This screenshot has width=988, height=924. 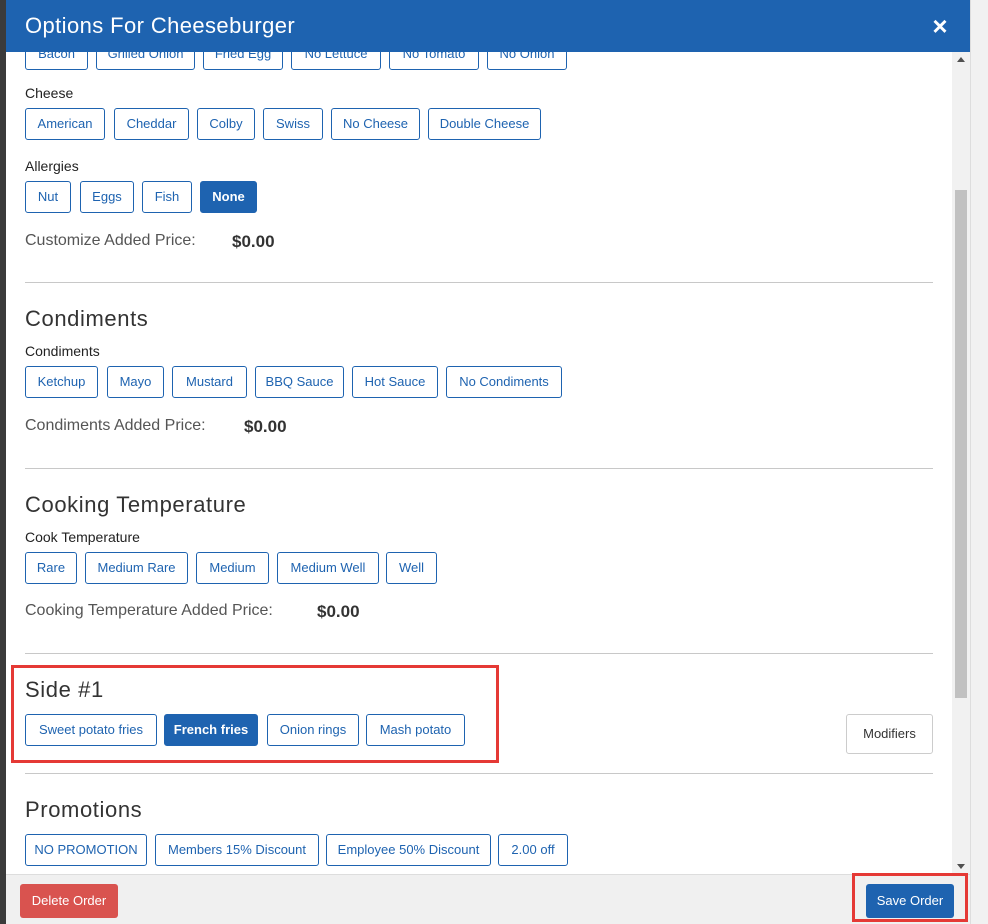 What do you see at coordinates (336, 61) in the screenshot?
I see `option-no-lettuce: No Lettuce` at bounding box center [336, 61].